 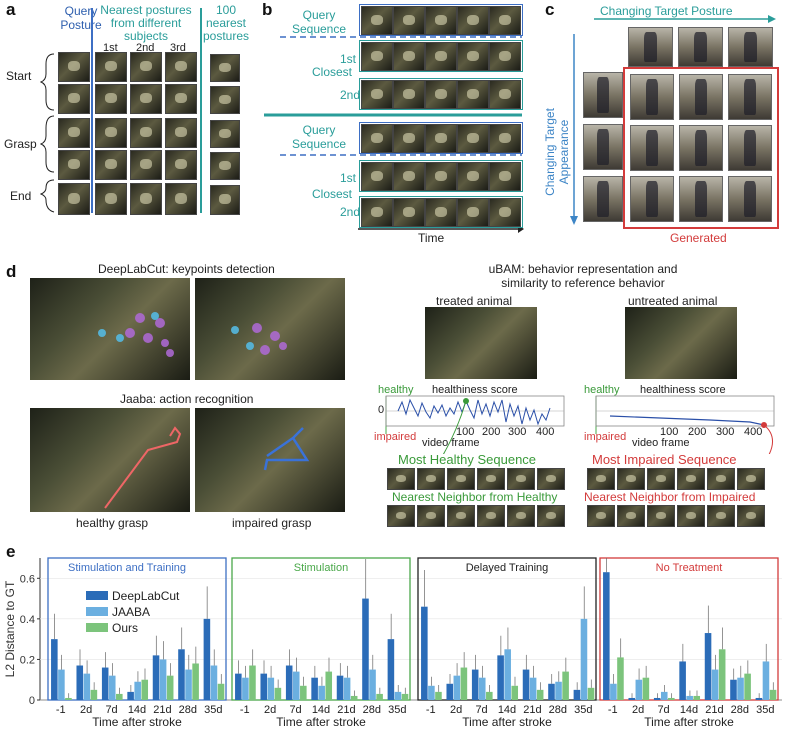 I want to click on legend-label: DeepLabCut, so click(x=146, y=596).